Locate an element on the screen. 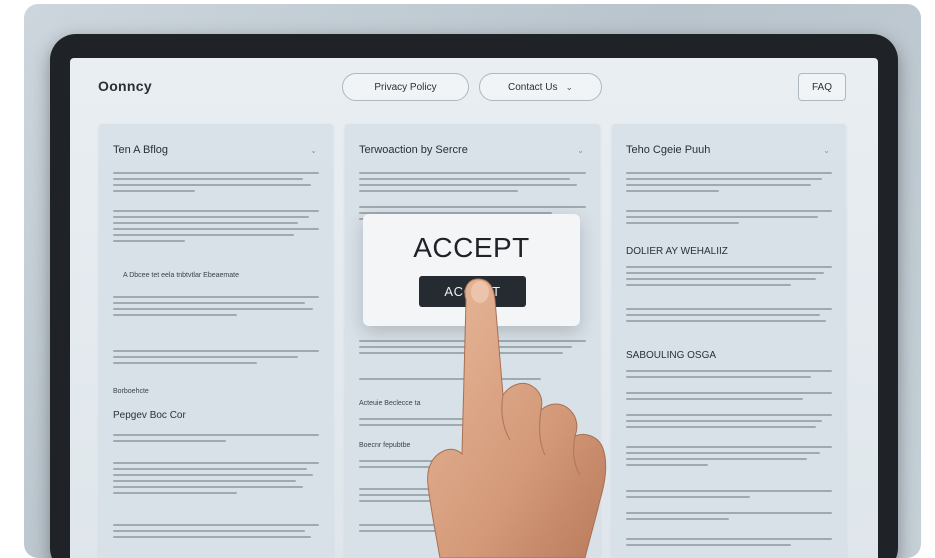  pointing-hand-icon is located at coordinates (517, 418).